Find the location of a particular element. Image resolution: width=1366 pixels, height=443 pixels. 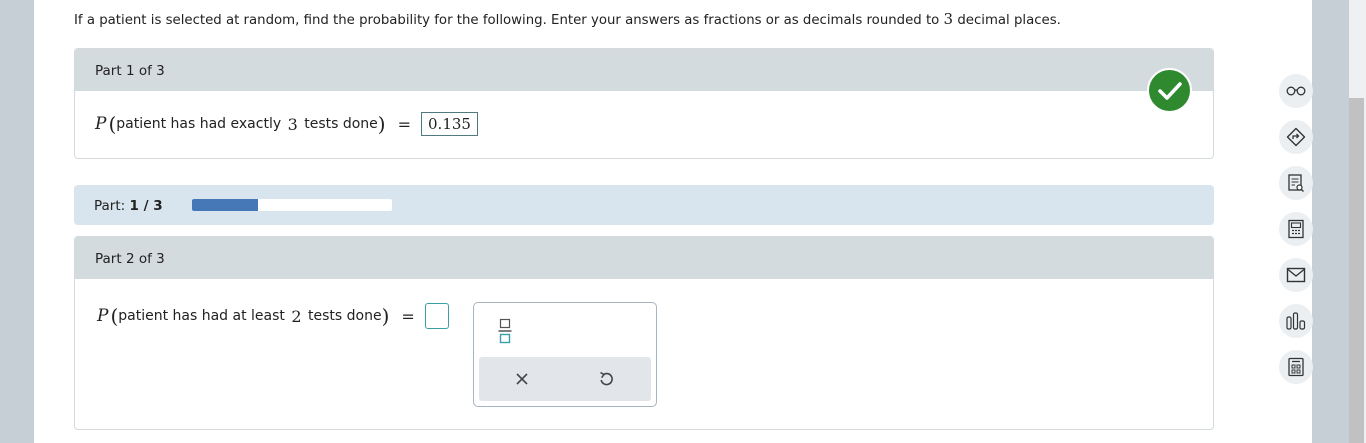

question-number: 3 is located at coordinates (292, 124).